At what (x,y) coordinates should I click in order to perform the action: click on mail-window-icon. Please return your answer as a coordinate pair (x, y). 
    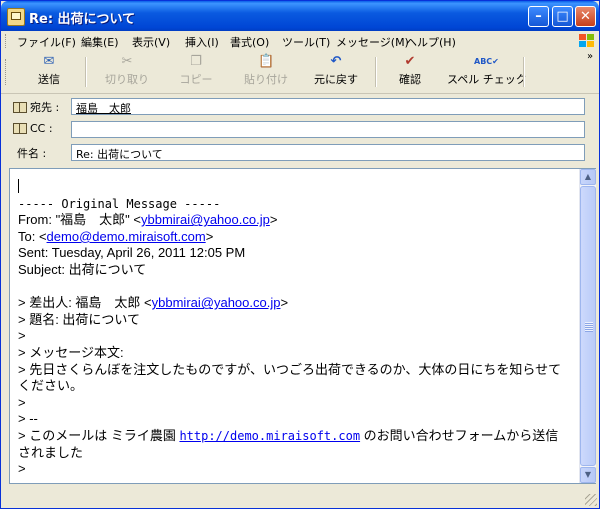
    Looking at the image, I should click on (16, 17).